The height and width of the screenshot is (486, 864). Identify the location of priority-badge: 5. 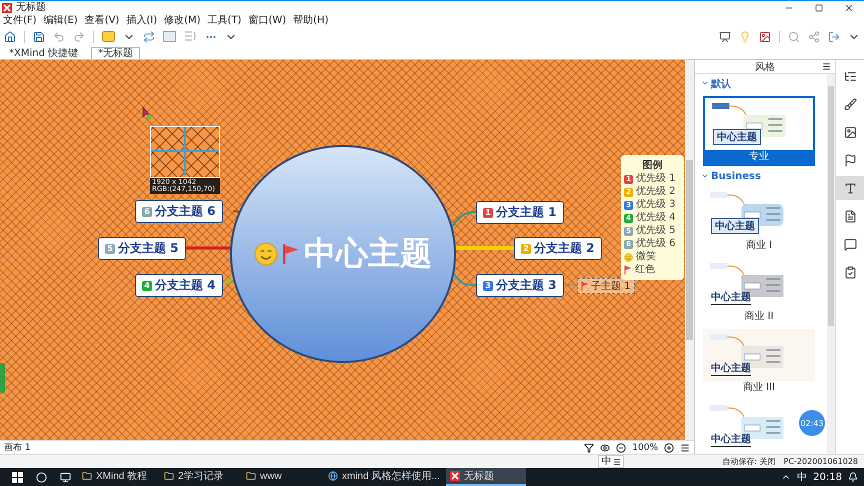
(110, 249).